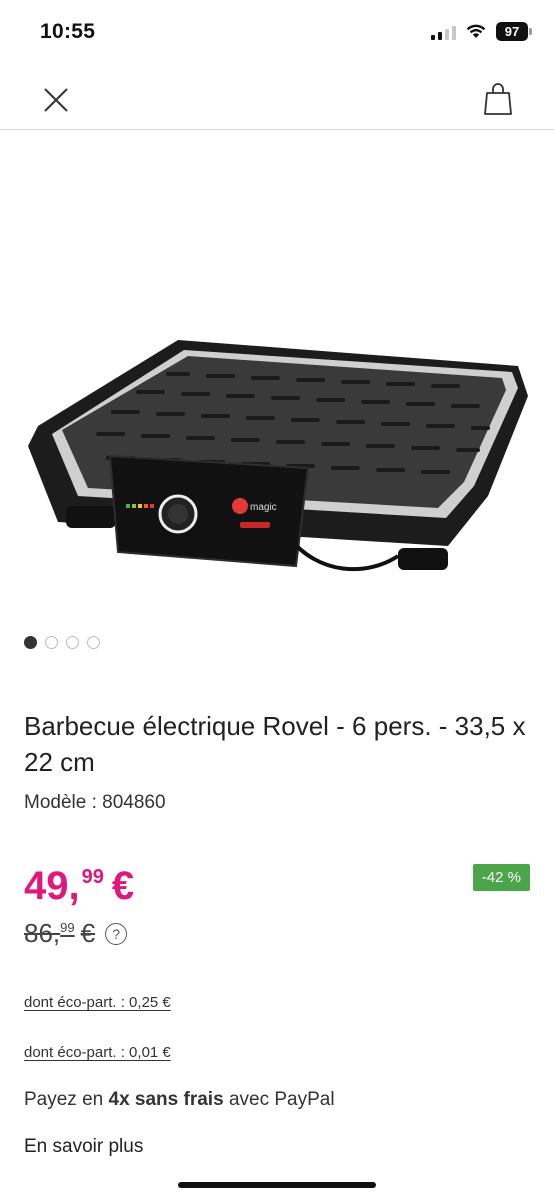 The height and width of the screenshot is (1200, 554). What do you see at coordinates (42, 933) in the screenshot?
I see `old-price-integer: 86,` at bounding box center [42, 933].